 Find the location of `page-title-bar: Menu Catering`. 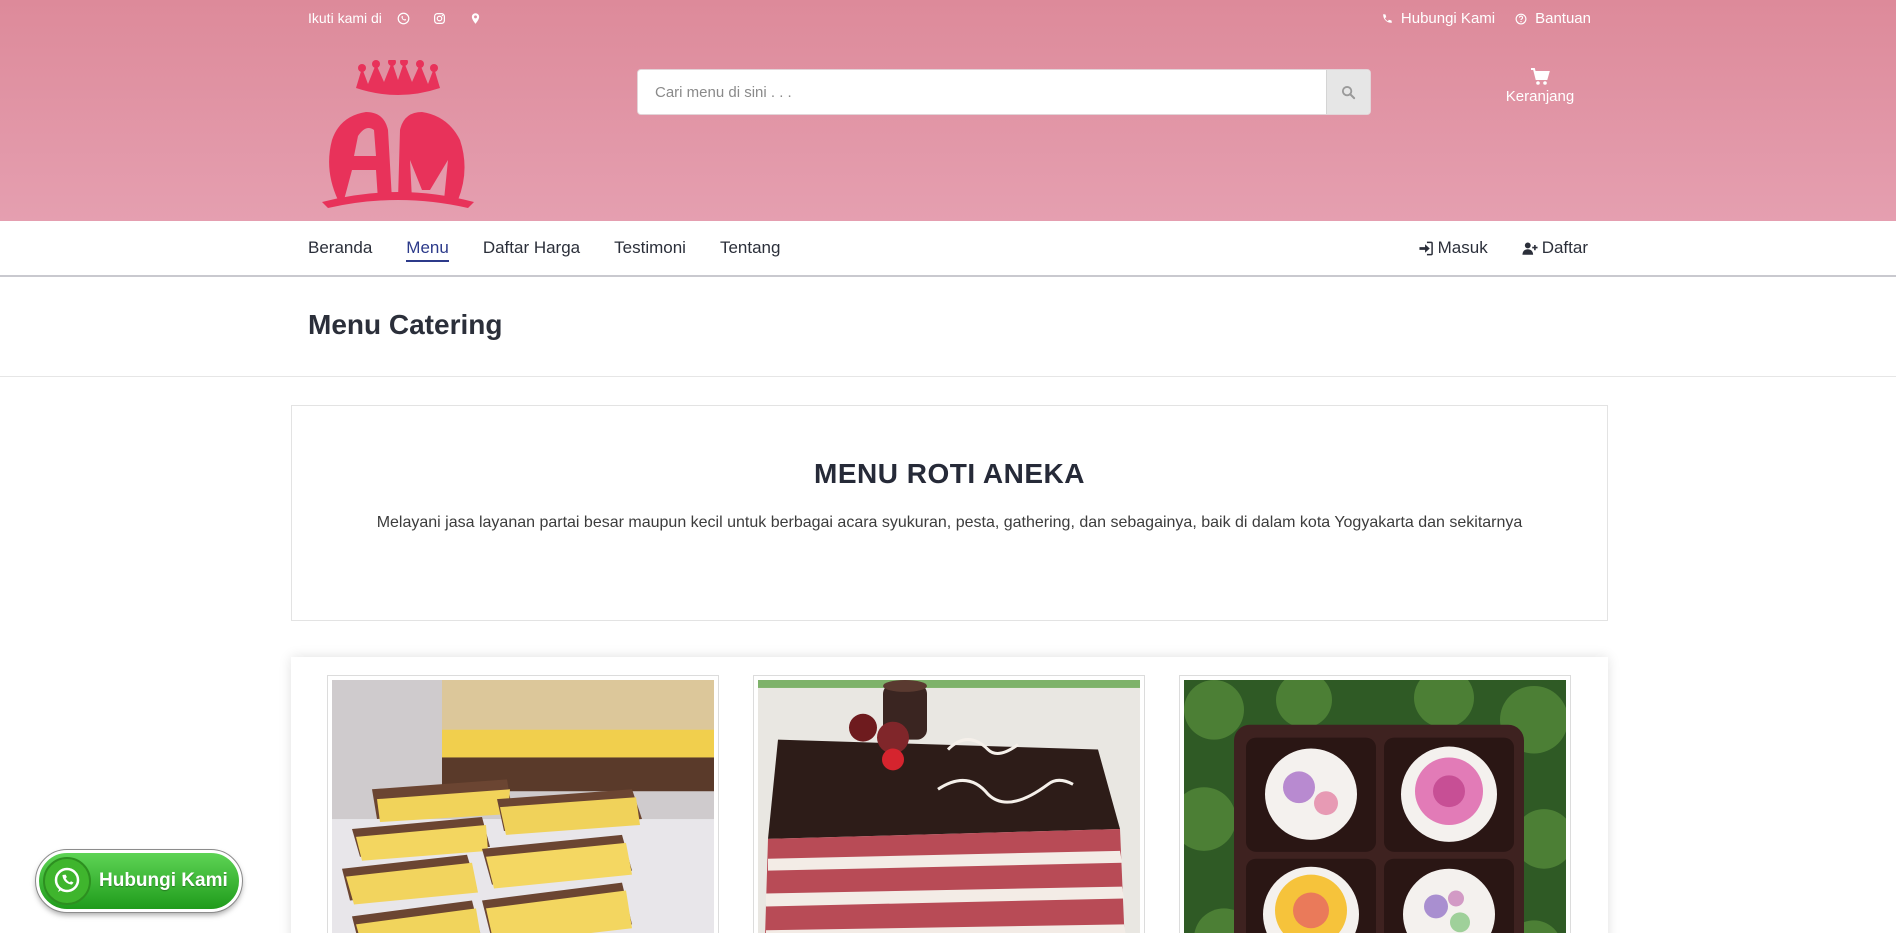

page-title-bar: Menu Catering is located at coordinates (948, 327).